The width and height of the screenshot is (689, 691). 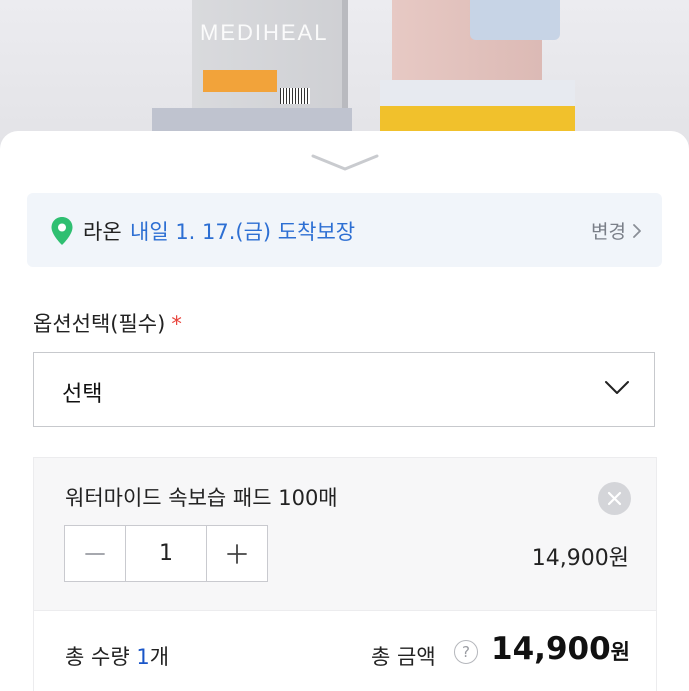 I want to click on total-summary: 총 수량 1개 총 금액 ? 14,900원, so click(x=345, y=651).